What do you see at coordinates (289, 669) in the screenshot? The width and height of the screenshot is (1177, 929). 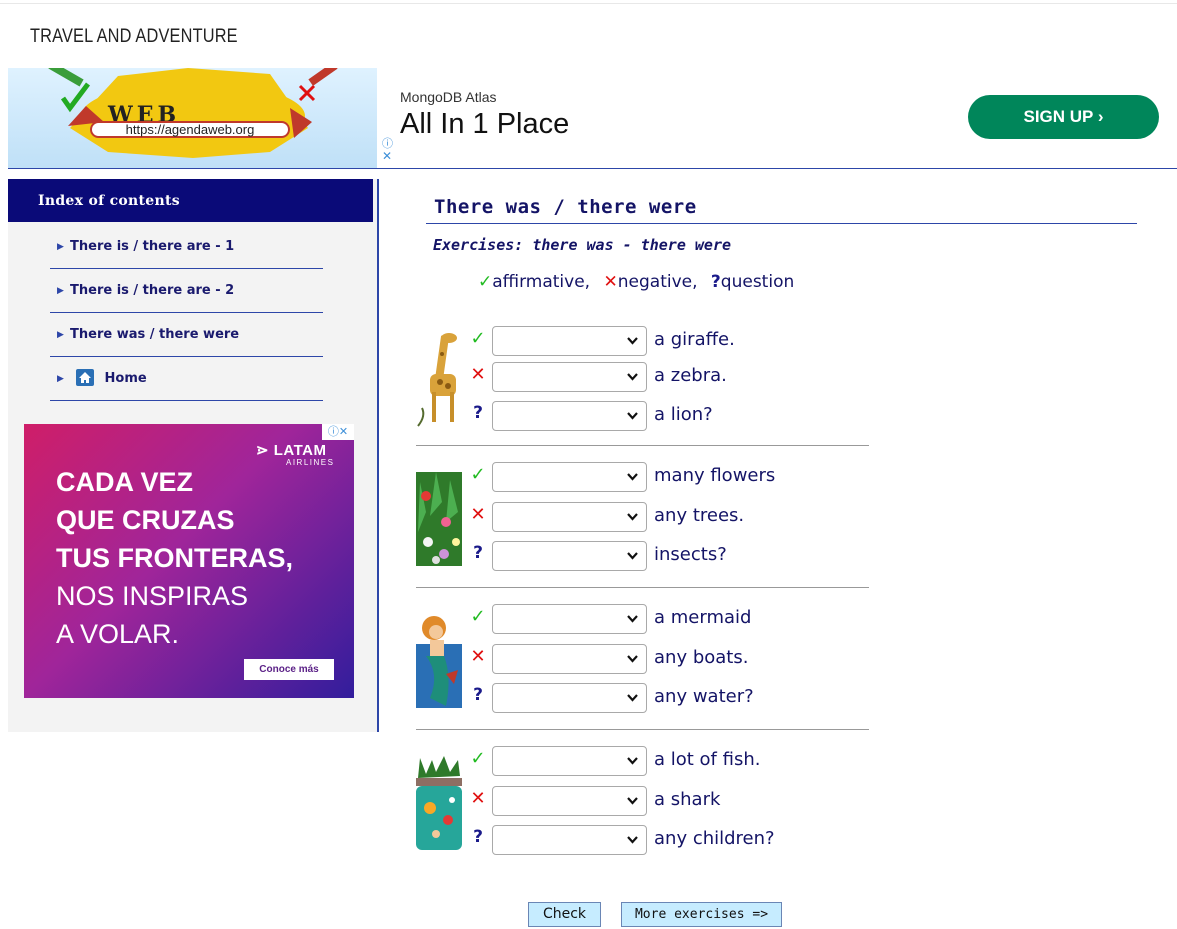 I see `ad-cta-button: Conoce más` at bounding box center [289, 669].